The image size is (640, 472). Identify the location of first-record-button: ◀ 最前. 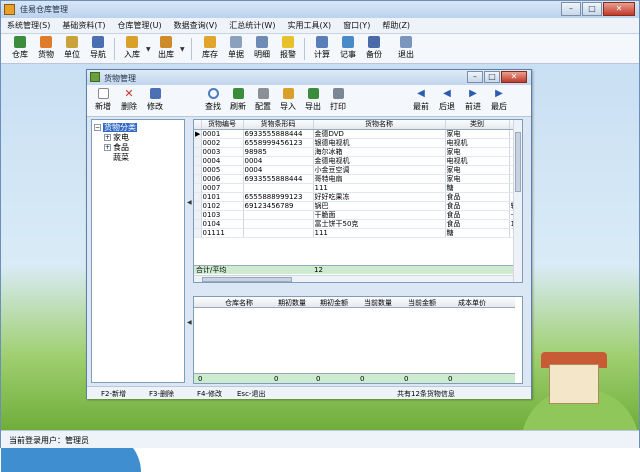
(421, 100).